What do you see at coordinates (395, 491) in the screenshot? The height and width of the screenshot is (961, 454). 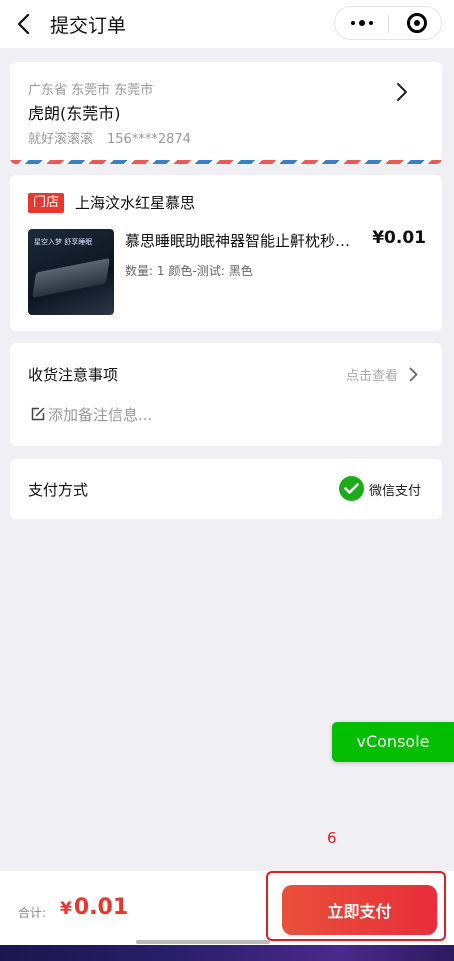 I see `payment-method-name: 微信支付` at bounding box center [395, 491].